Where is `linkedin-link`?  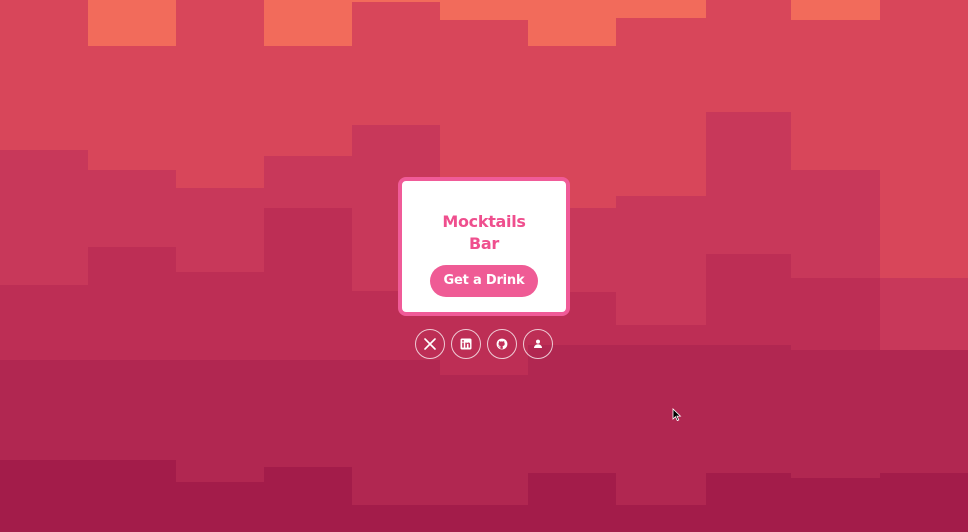 linkedin-link is located at coordinates (466, 344).